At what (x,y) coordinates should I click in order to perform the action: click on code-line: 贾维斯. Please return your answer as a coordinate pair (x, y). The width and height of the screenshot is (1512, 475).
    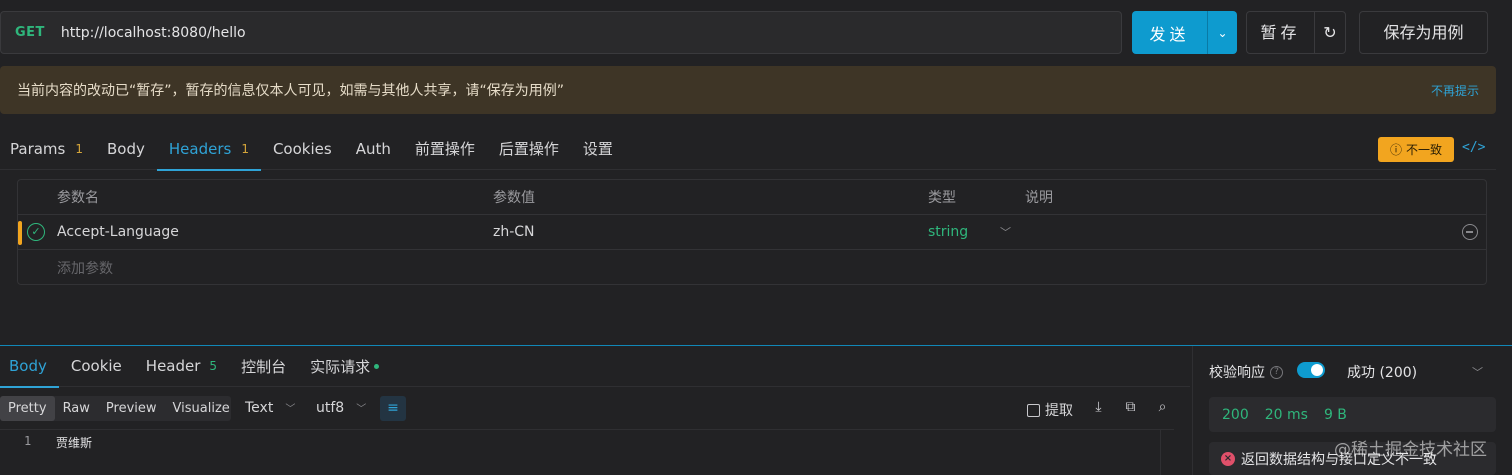
    Looking at the image, I should click on (74, 443).